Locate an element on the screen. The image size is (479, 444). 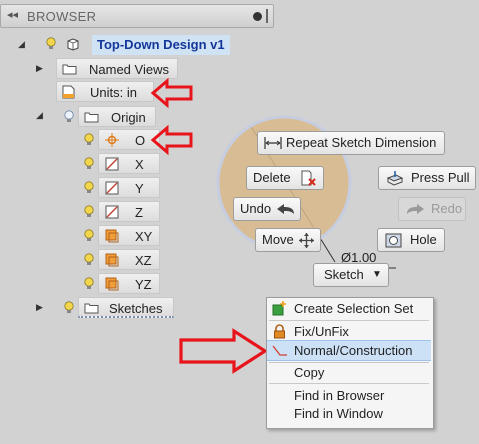
browser-title: BROWSER is located at coordinates (62, 16).